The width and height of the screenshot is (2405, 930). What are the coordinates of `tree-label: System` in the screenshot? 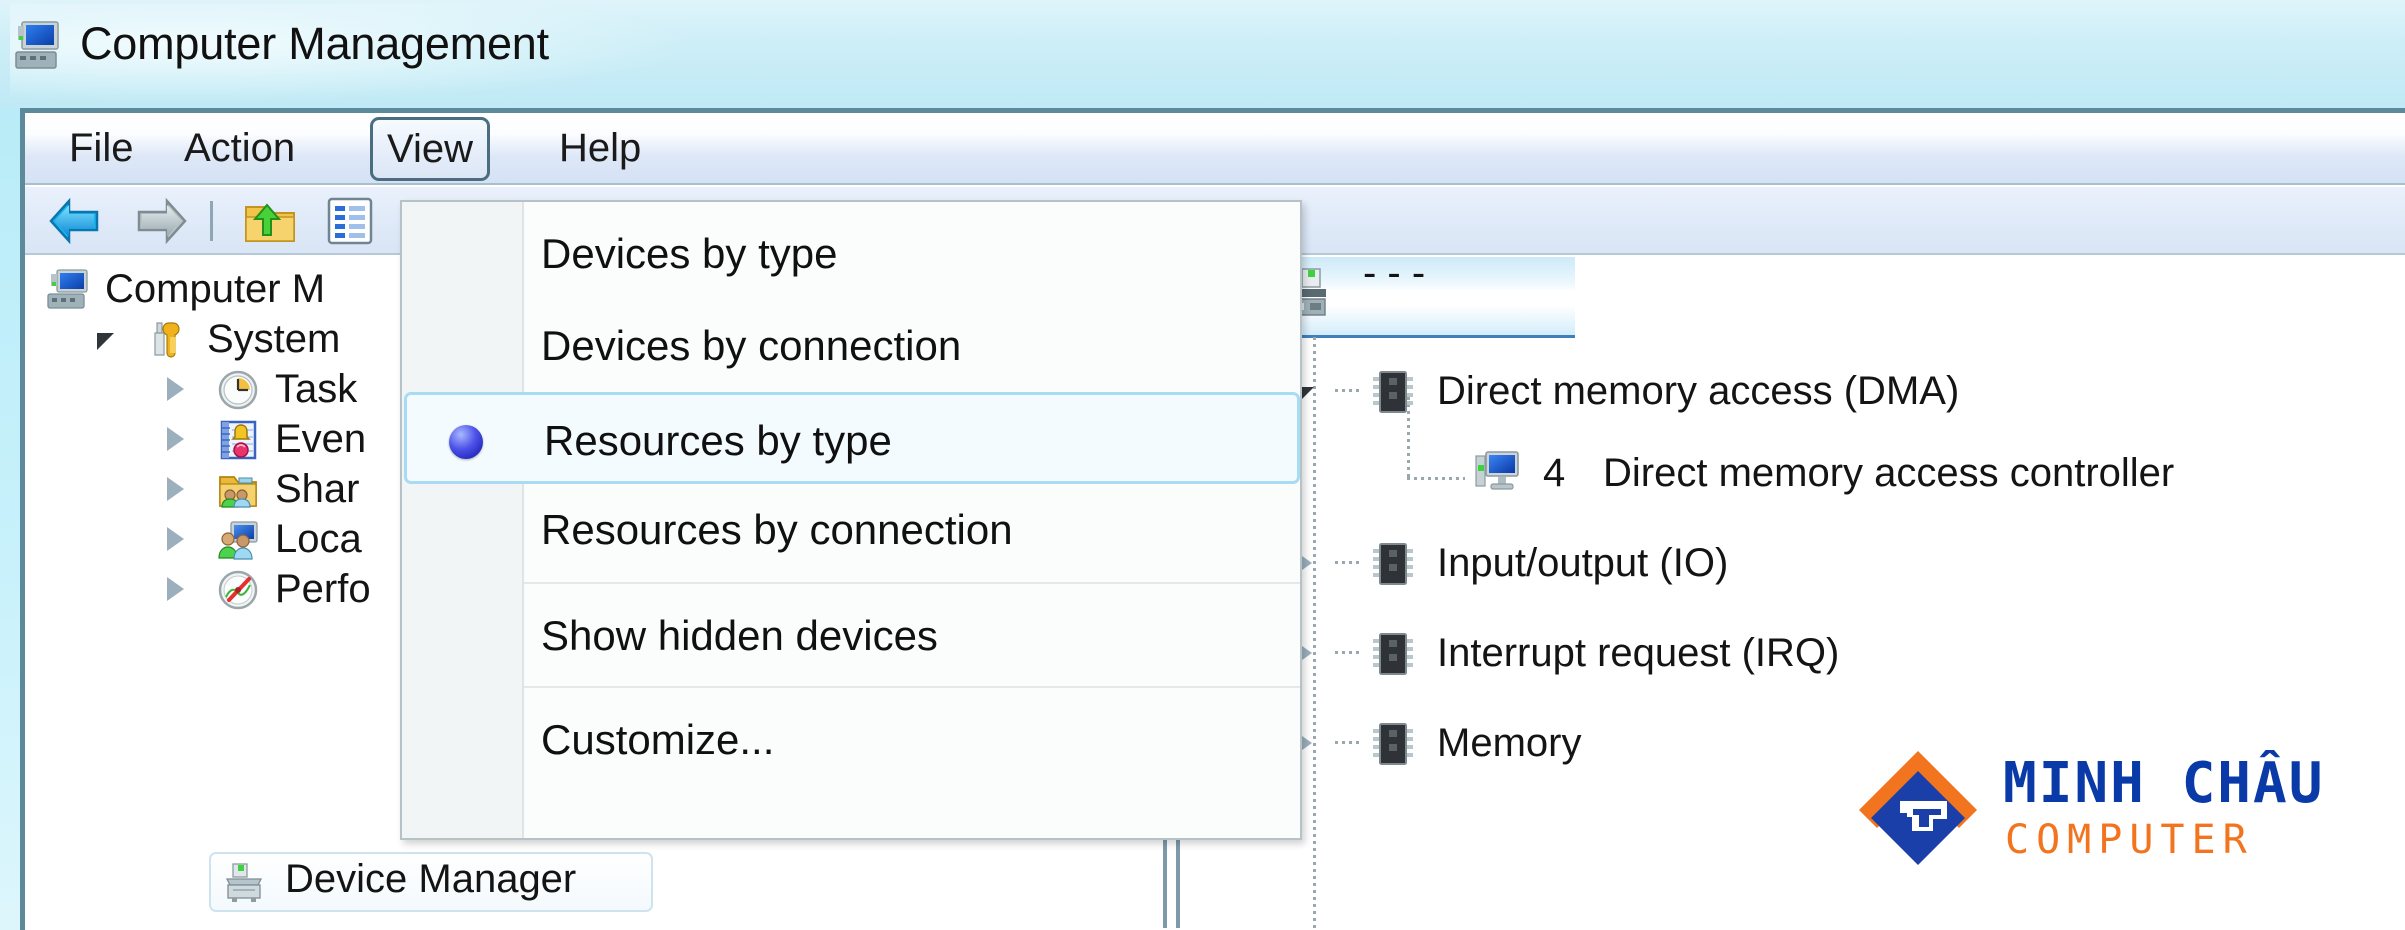 It's located at (274, 339).